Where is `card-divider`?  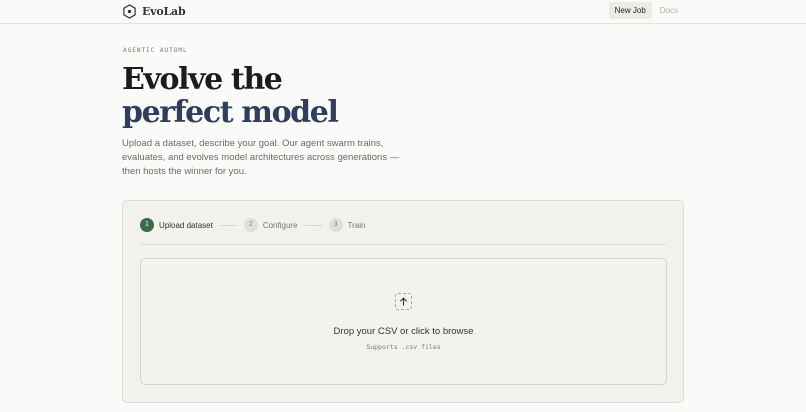 card-divider is located at coordinates (403, 244).